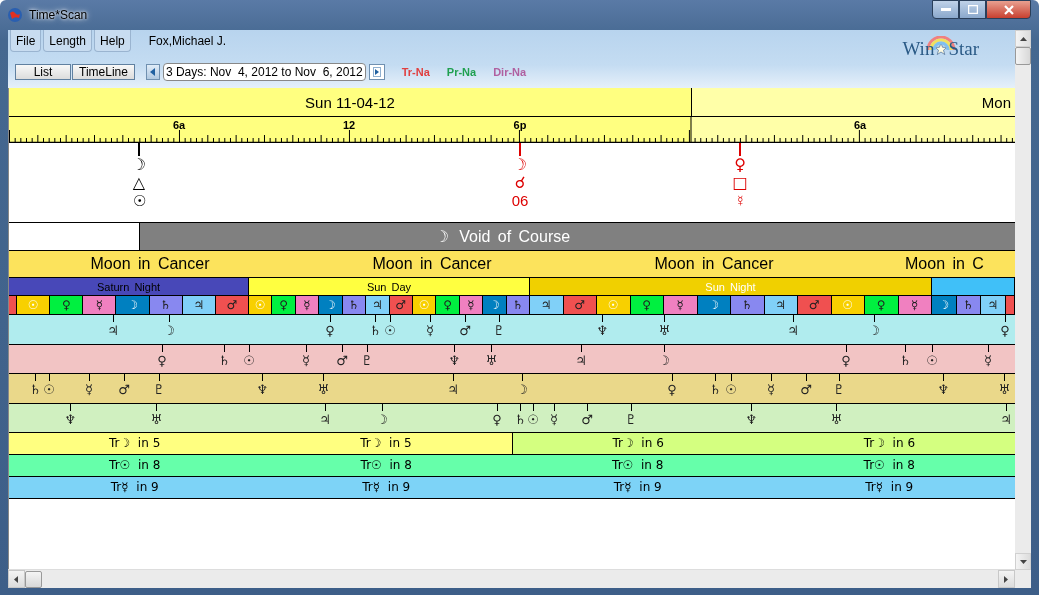  I want to click on scroll-down-button, so click(1023, 561).